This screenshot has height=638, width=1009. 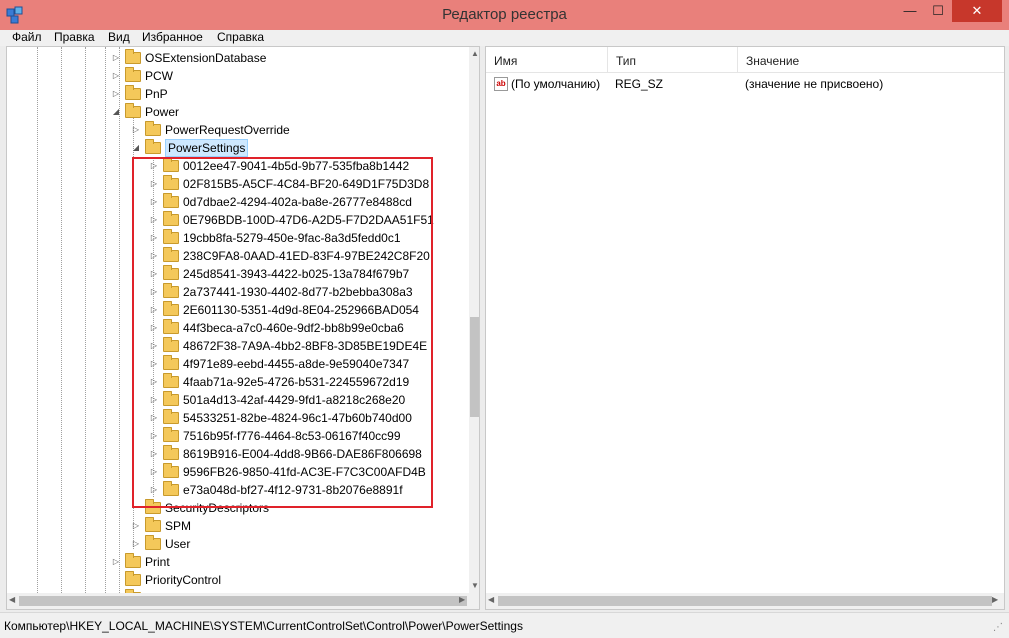 What do you see at coordinates (547, 60) in the screenshot?
I see `column-name: Имя` at bounding box center [547, 60].